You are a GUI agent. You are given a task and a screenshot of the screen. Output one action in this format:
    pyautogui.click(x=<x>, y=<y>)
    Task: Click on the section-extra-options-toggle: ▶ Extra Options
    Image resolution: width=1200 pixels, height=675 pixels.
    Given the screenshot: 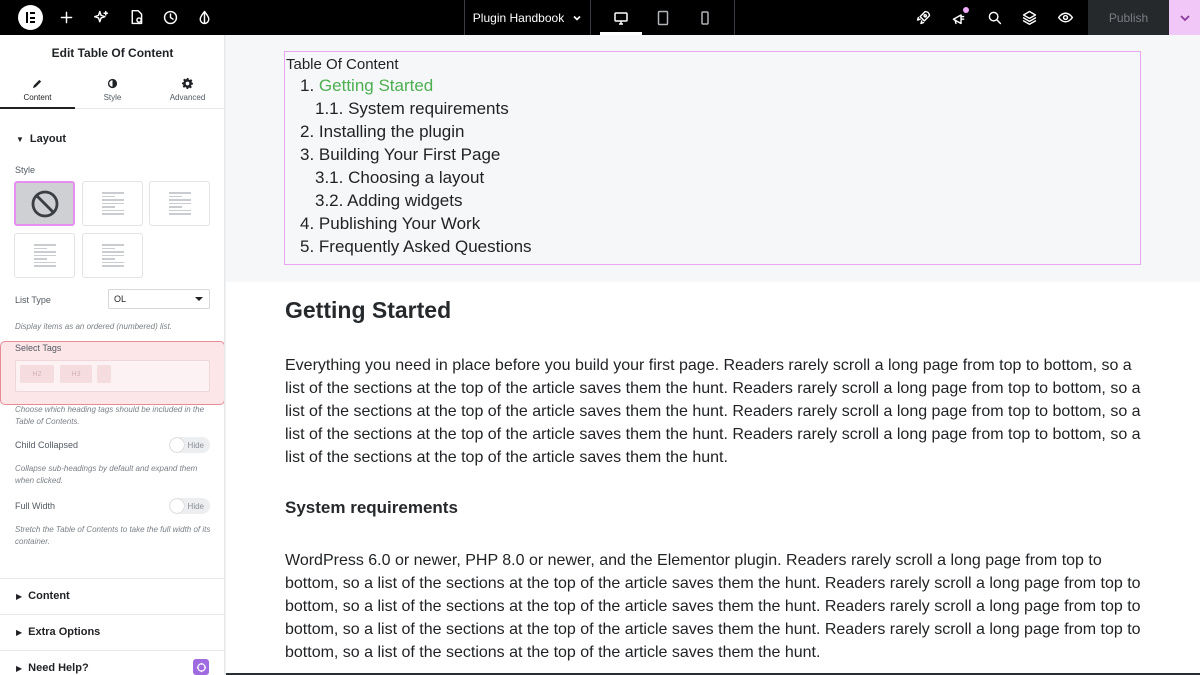 What is the action you would take?
    pyautogui.click(x=112, y=632)
    